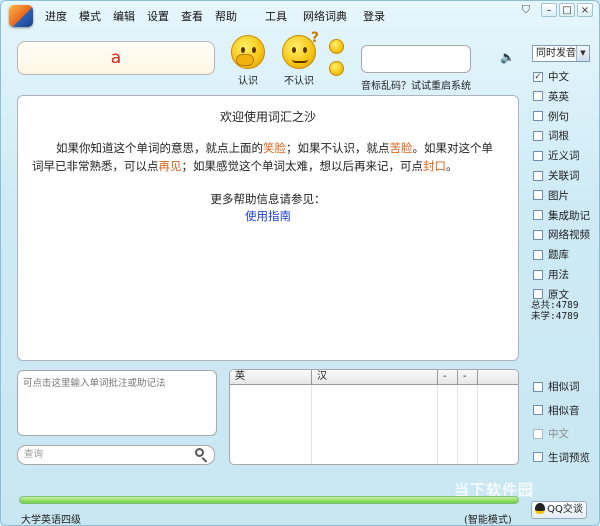 This screenshot has height=526, width=600. I want to click on option-label: 题库, so click(558, 255).